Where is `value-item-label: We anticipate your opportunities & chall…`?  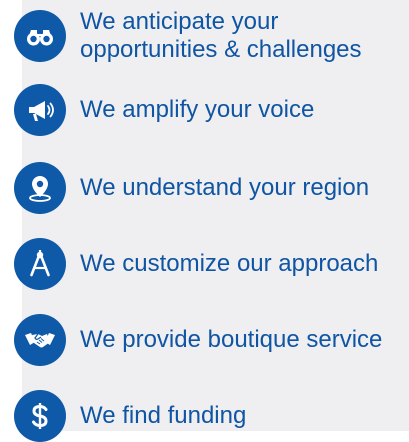
value-item-label: We anticipate your opportunities & chall… is located at coordinates (221, 36).